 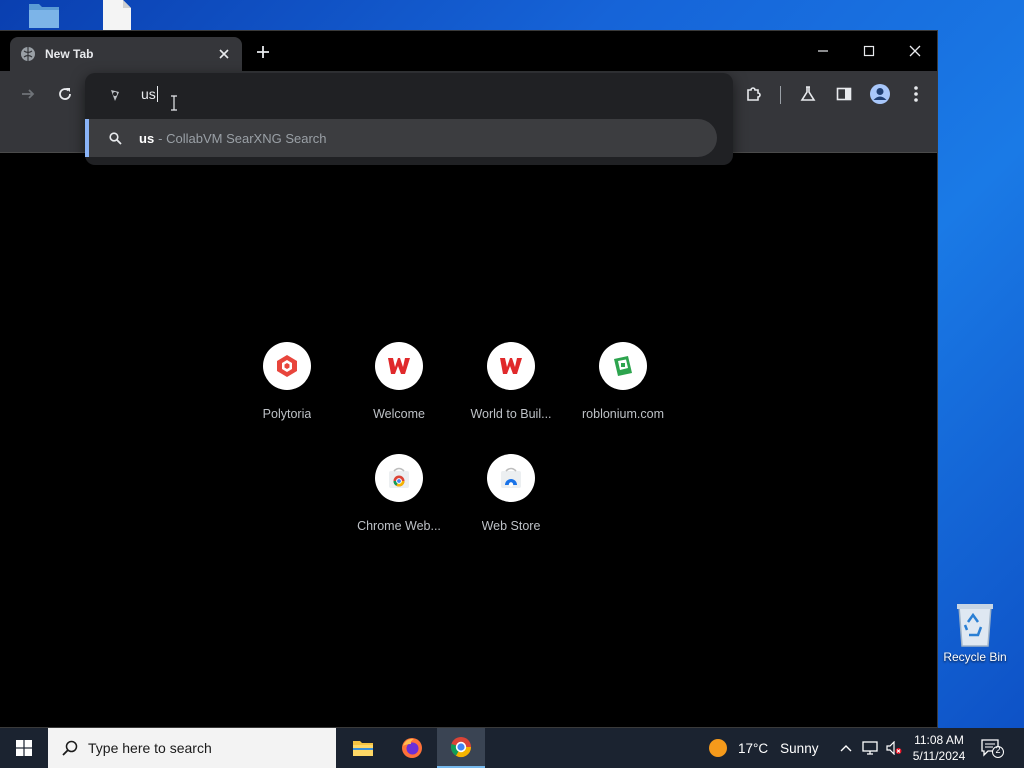 I want to click on close-icon, so click(x=915, y=51).